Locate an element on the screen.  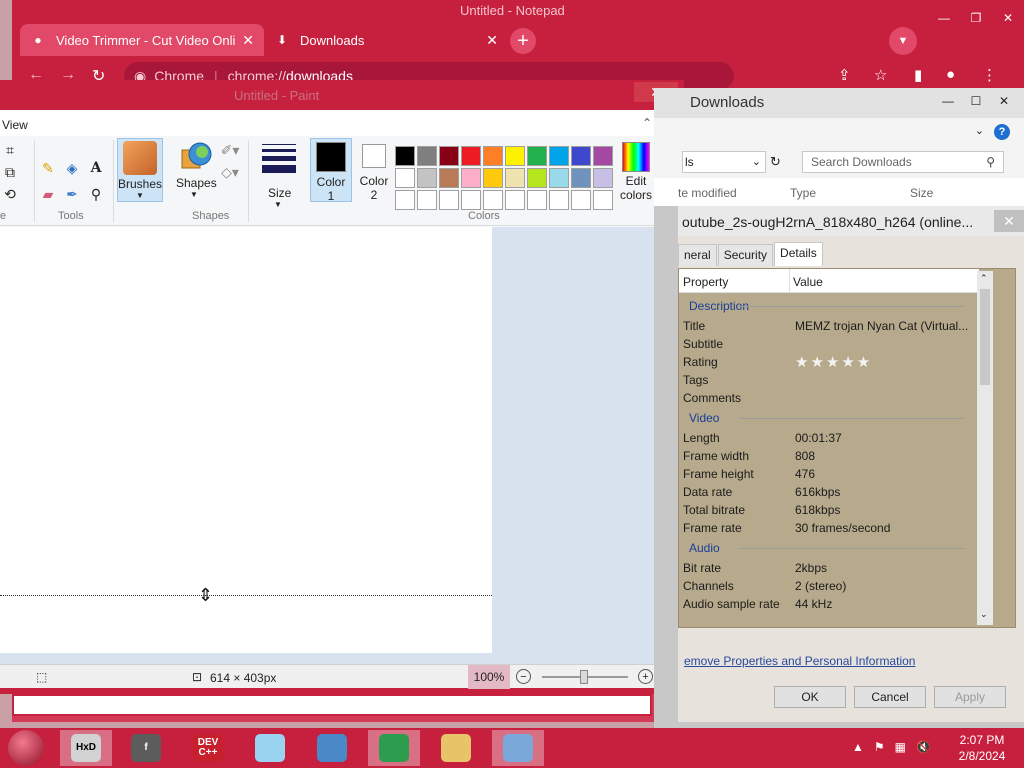
color1-button: Color 1 is located at coordinates (331, 170).